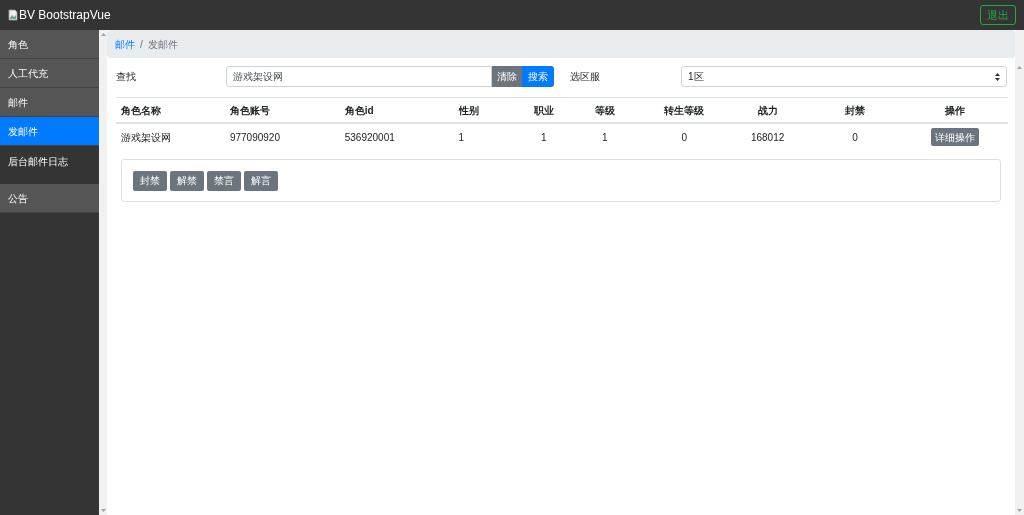 This screenshot has height=515, width=1024. I want to click on action-button: 解禁, so click(187, 180).